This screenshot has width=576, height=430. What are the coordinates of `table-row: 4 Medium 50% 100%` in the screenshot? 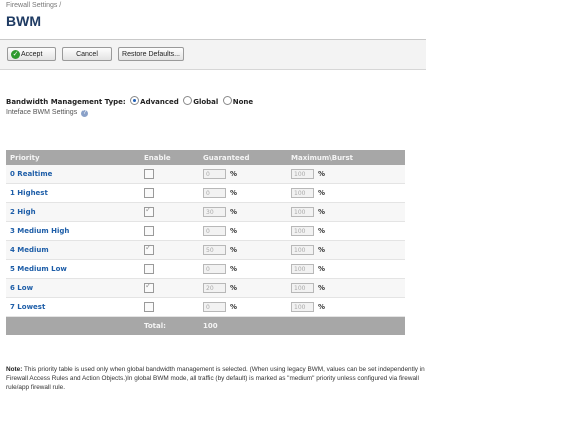 It's located at (205, 250).